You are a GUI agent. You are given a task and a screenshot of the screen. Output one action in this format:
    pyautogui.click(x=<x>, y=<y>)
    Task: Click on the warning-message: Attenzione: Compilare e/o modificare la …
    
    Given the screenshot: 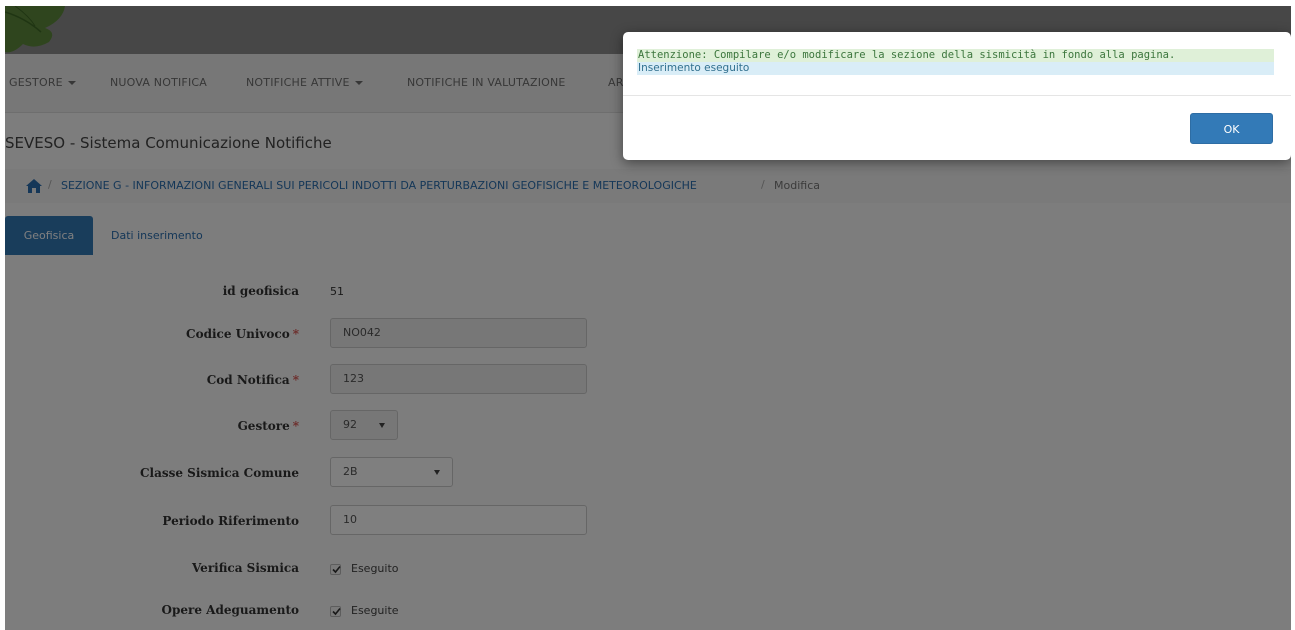 What is the action you would take?
    pyautogui.click(x=955, y=55)
    